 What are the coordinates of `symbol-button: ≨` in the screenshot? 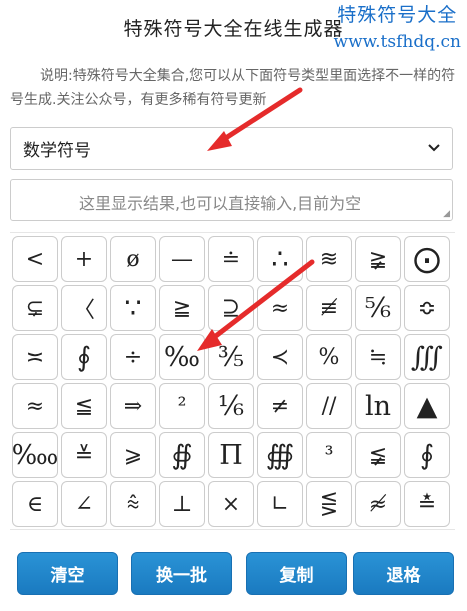 It's located at (378, 455).